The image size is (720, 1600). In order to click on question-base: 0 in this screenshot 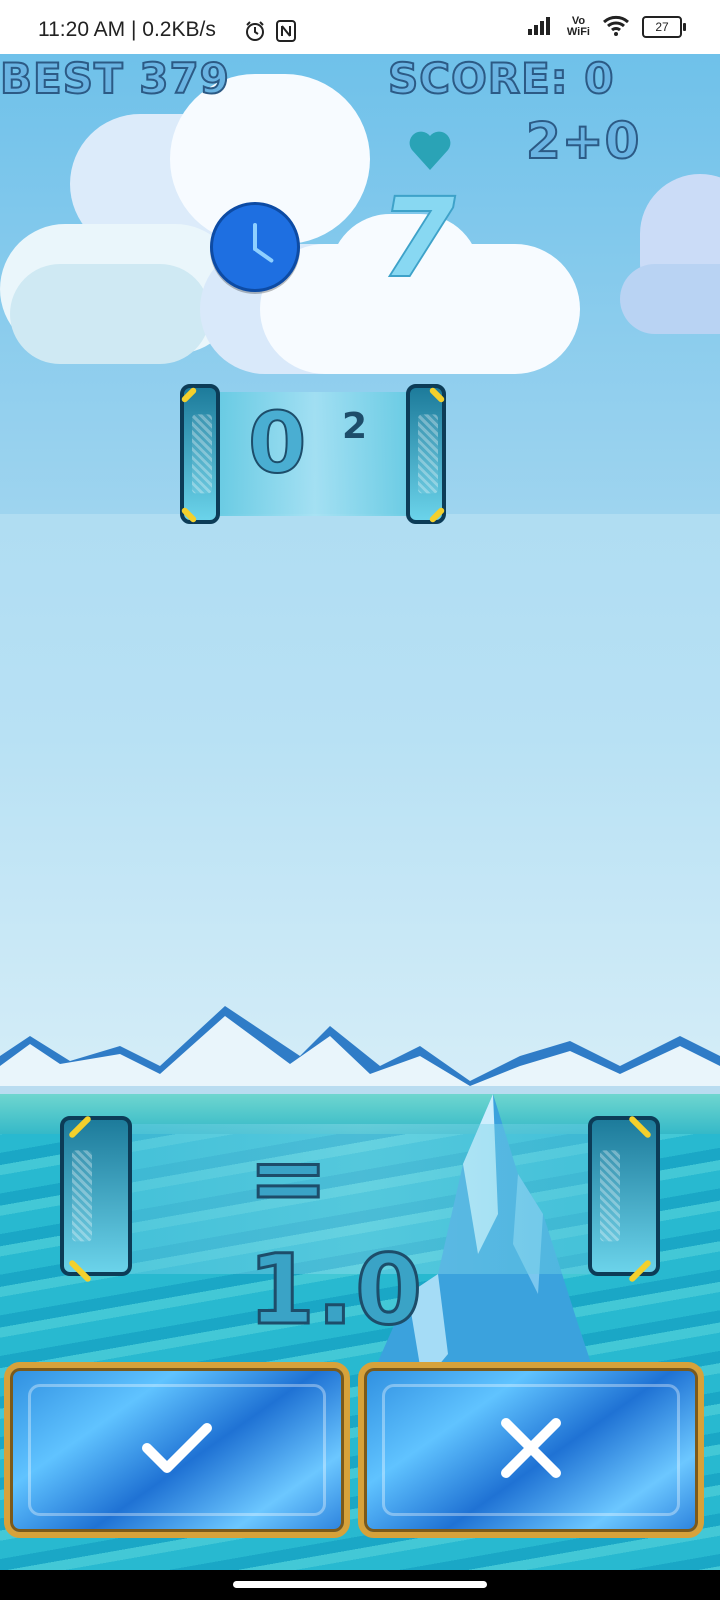, I will do `click(277, 443)`.